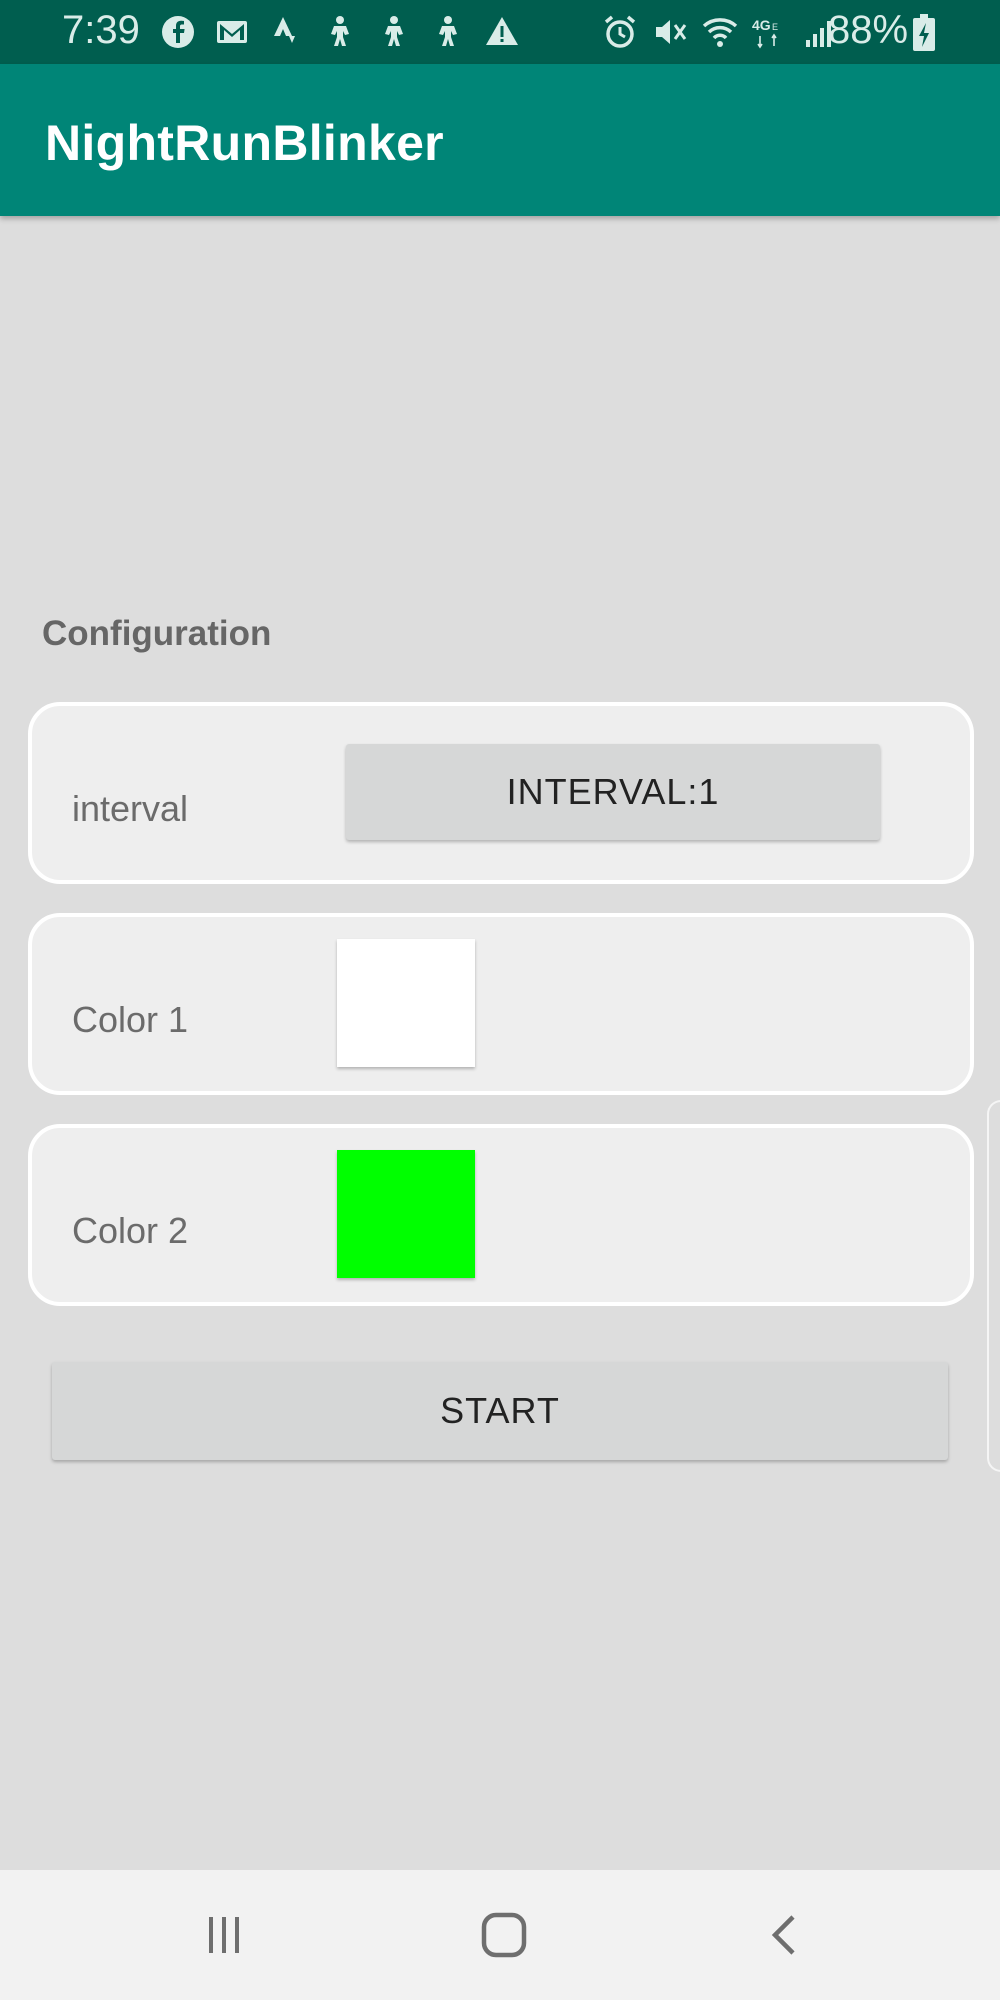 Image resolution: width=1000 pixels, height=2000 pixels. What do you see at coordinates (500, 140) in the screenshot?
I see `app-bar: NightRunBlinker` at bounding box center [500, 140].